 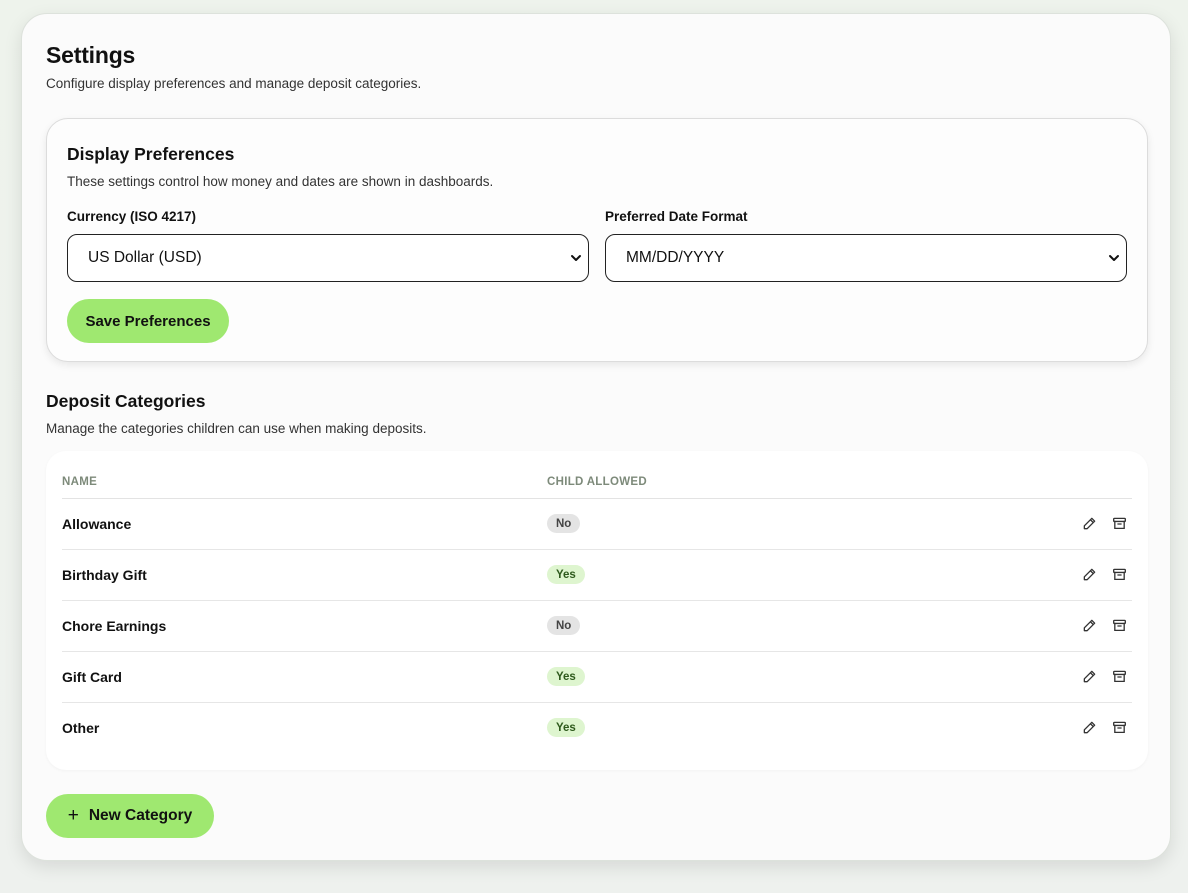 I want to click on new-category-label: New Category, so click(x=140, y=815).